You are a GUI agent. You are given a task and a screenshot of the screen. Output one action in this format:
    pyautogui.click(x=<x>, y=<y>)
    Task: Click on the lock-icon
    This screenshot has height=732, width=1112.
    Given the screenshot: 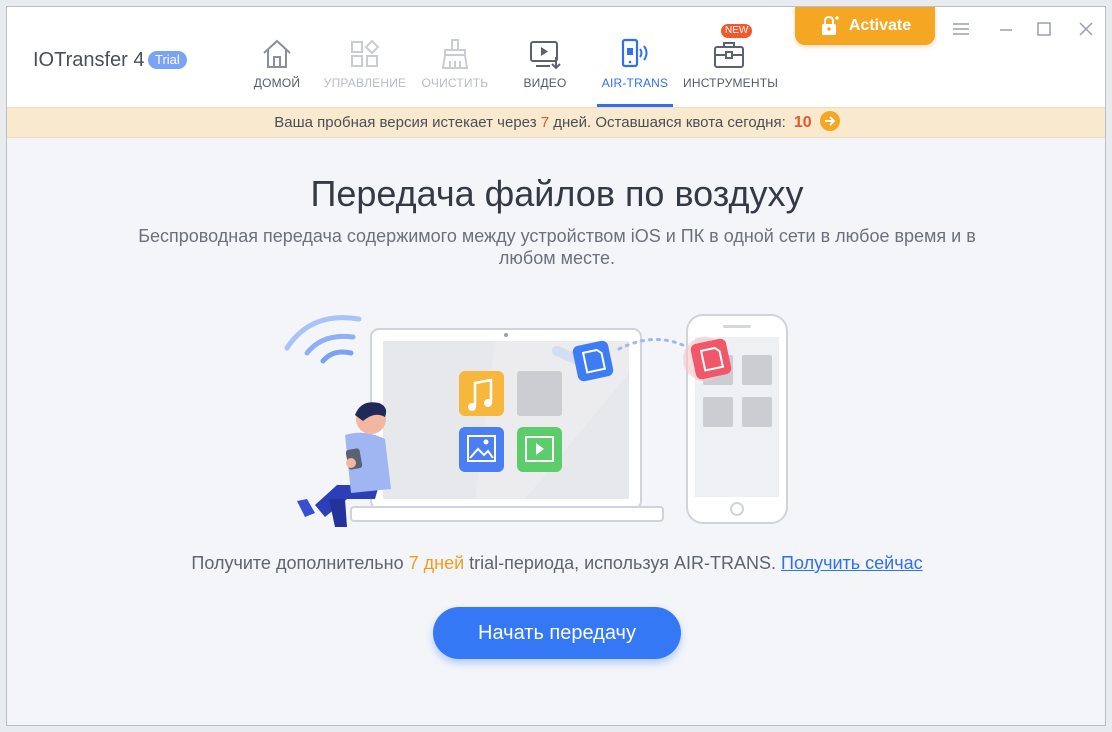 What is the action you would take?
    pyautogui.click(x=830, y=25)
    